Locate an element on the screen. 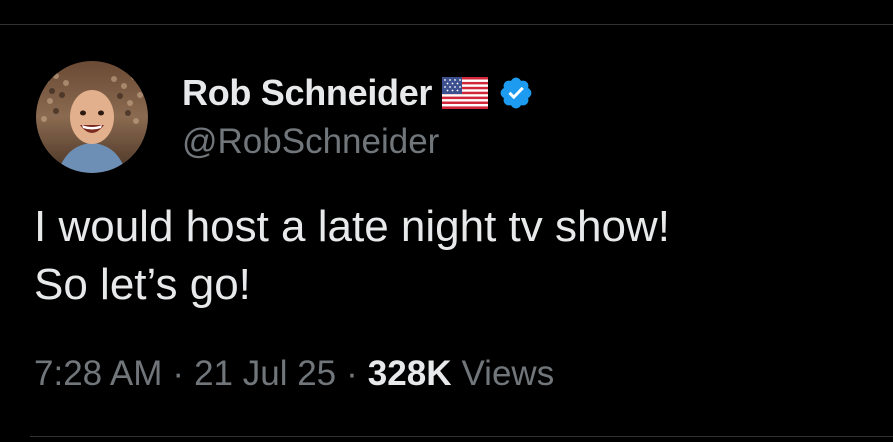 This screenshot has width=893, height=442. avatar-image is located at coordinates (92, 117).